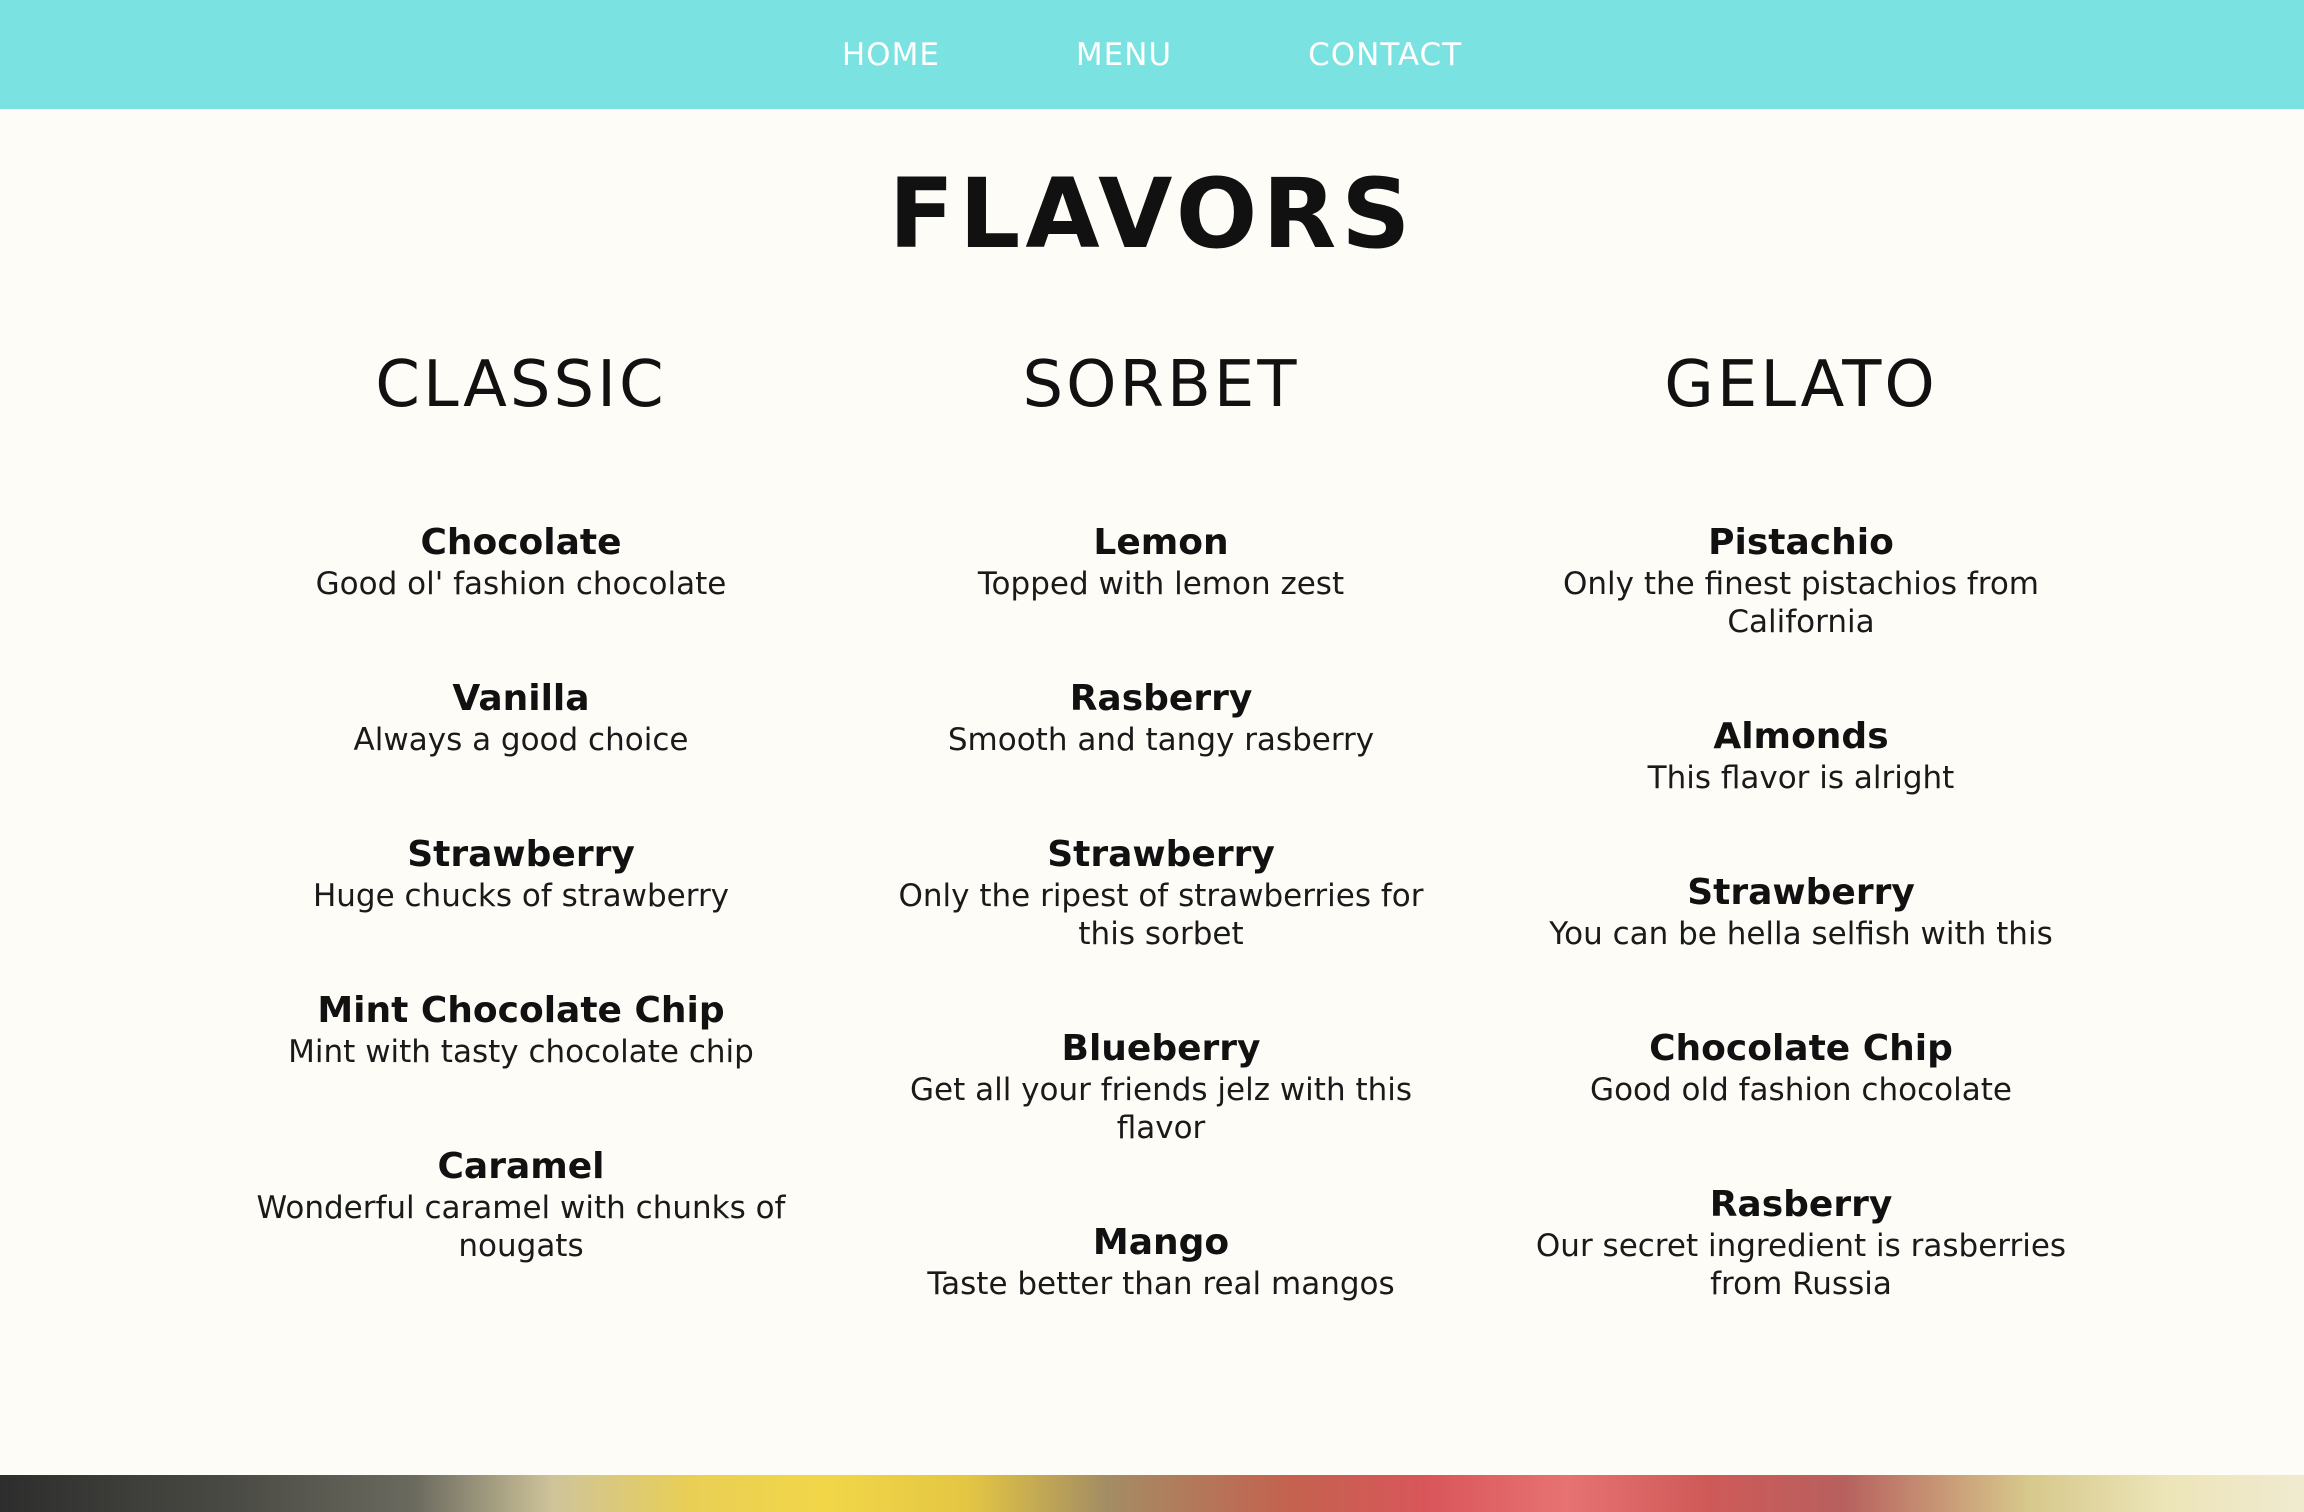  I want to click on flavor-name: Lemon, so click(1161, 542).